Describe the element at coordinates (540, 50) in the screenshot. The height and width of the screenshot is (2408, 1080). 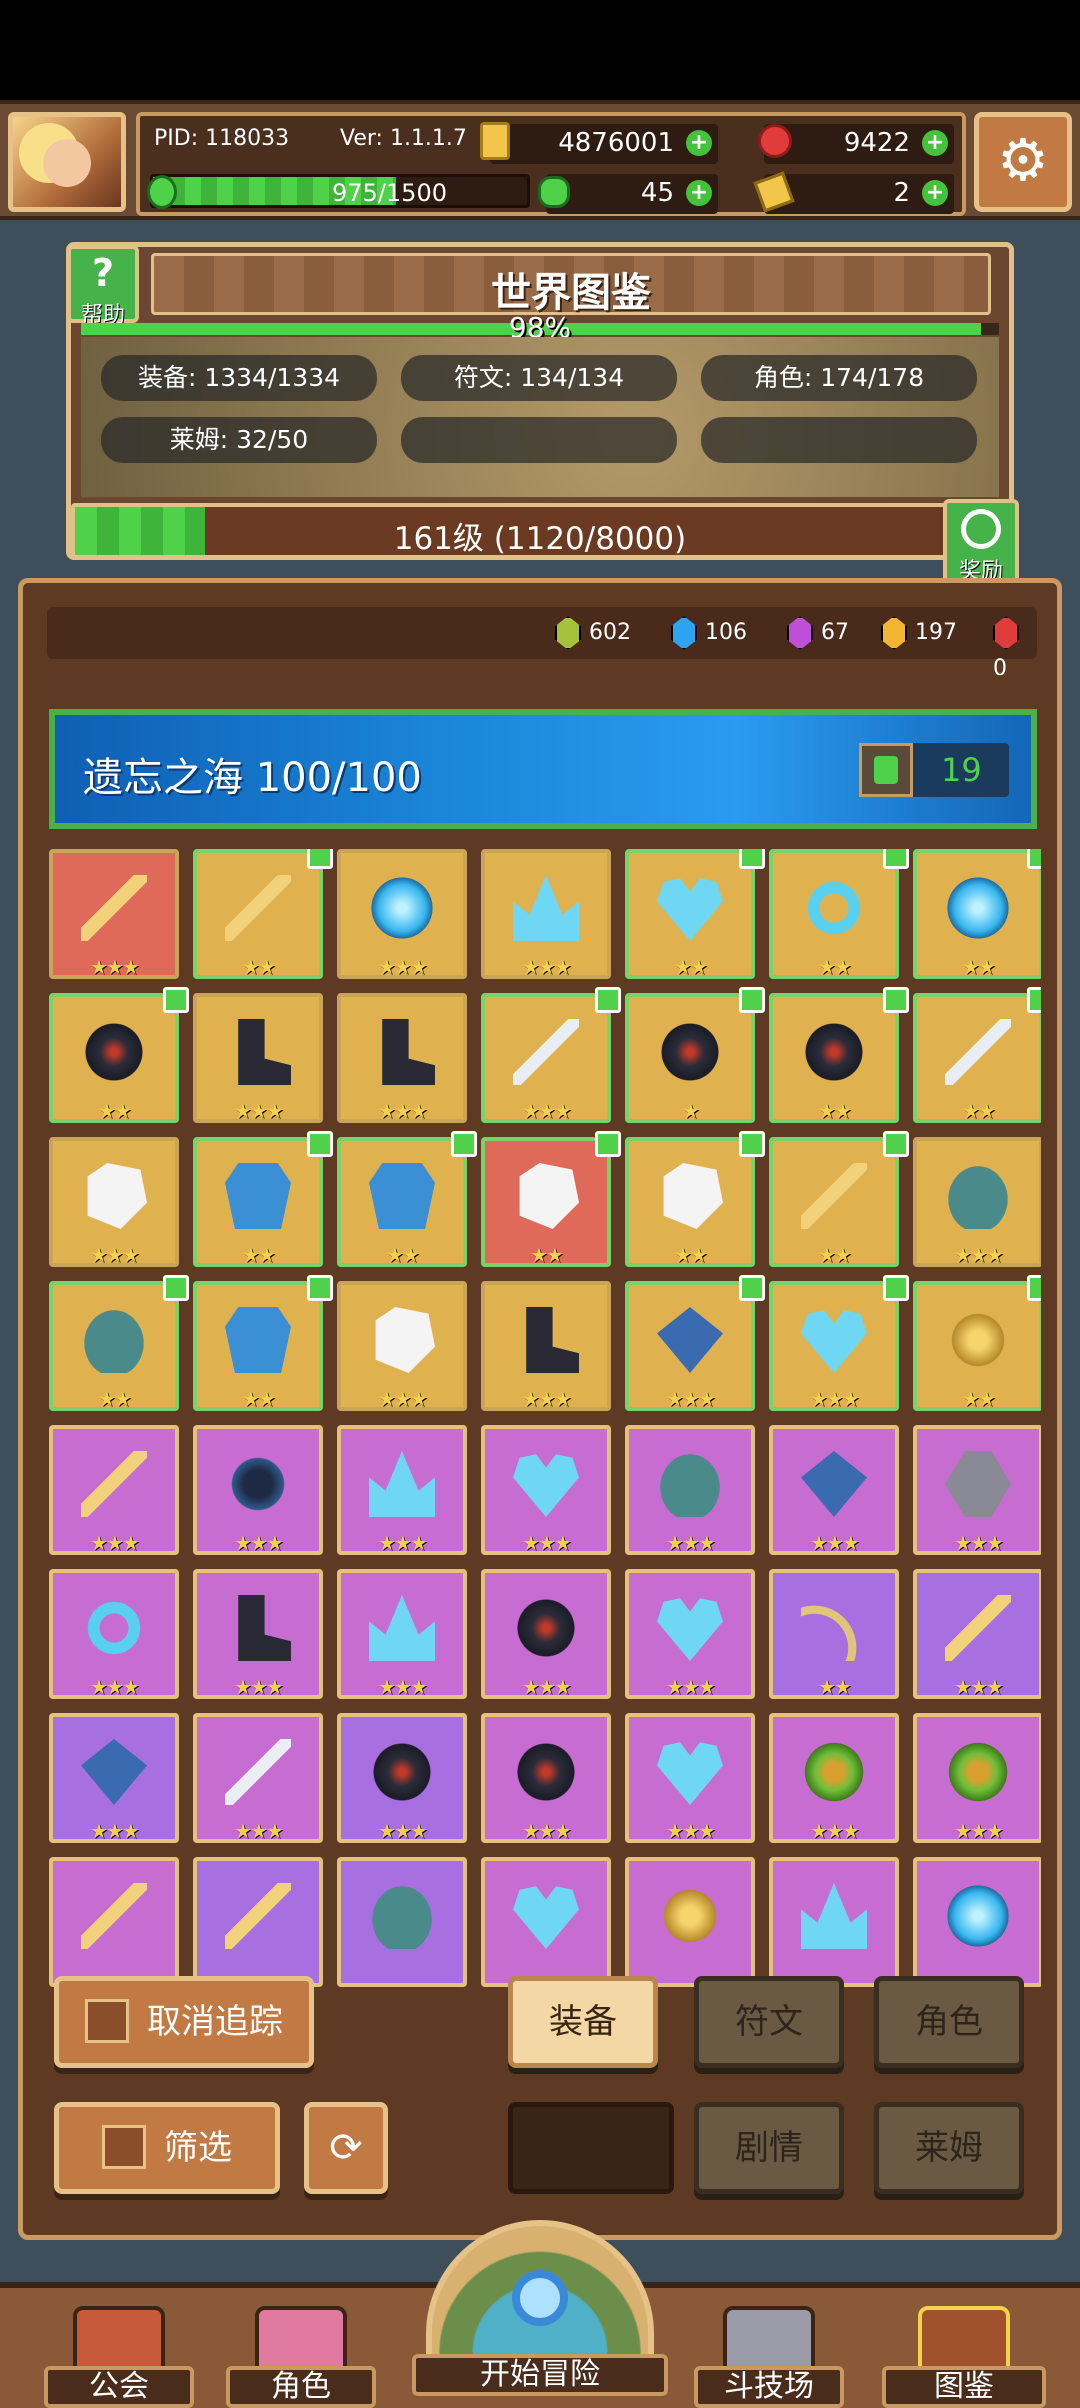
I see `status-bar` at that location.